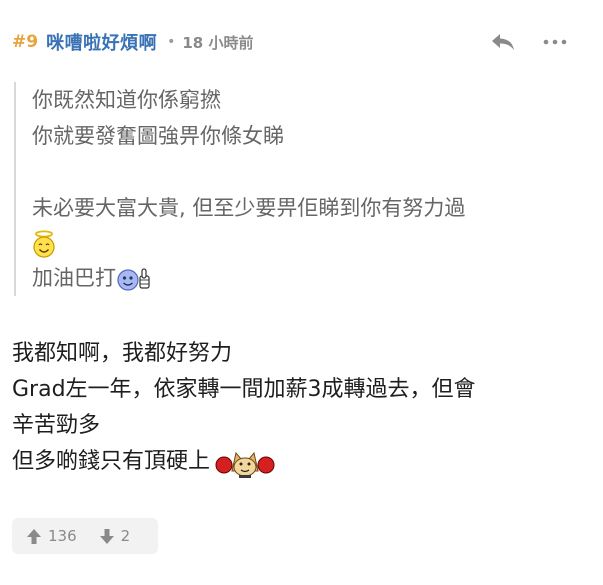  What do you see at coordinates (44, 244) in the screenshot?
I see `angel-smiley-icon` at bounding box center [44, 244].